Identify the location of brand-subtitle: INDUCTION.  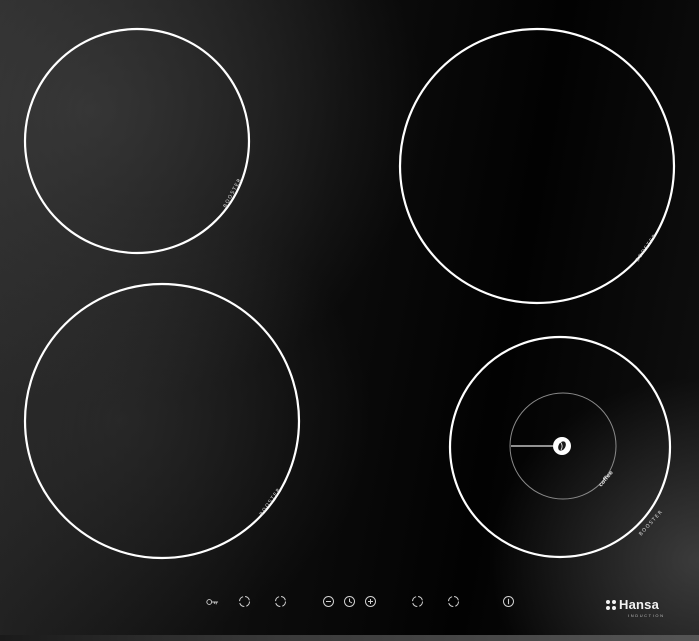
(646, 615).